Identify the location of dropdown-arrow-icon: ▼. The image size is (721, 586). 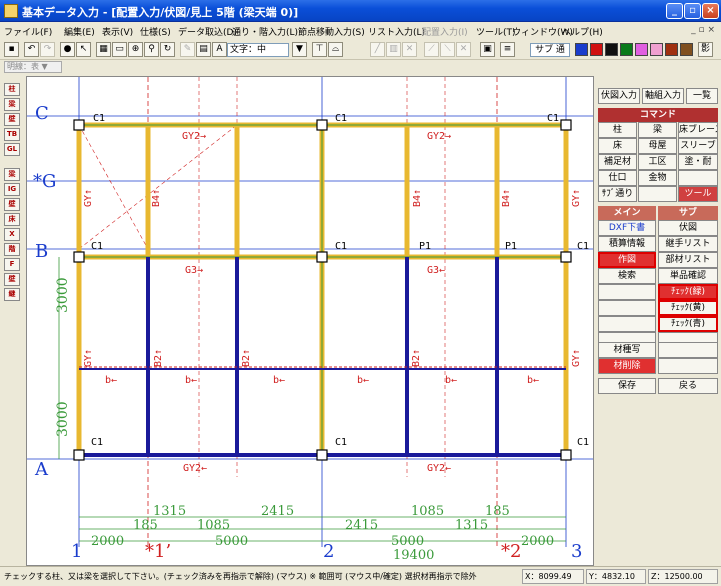
(299, 49).